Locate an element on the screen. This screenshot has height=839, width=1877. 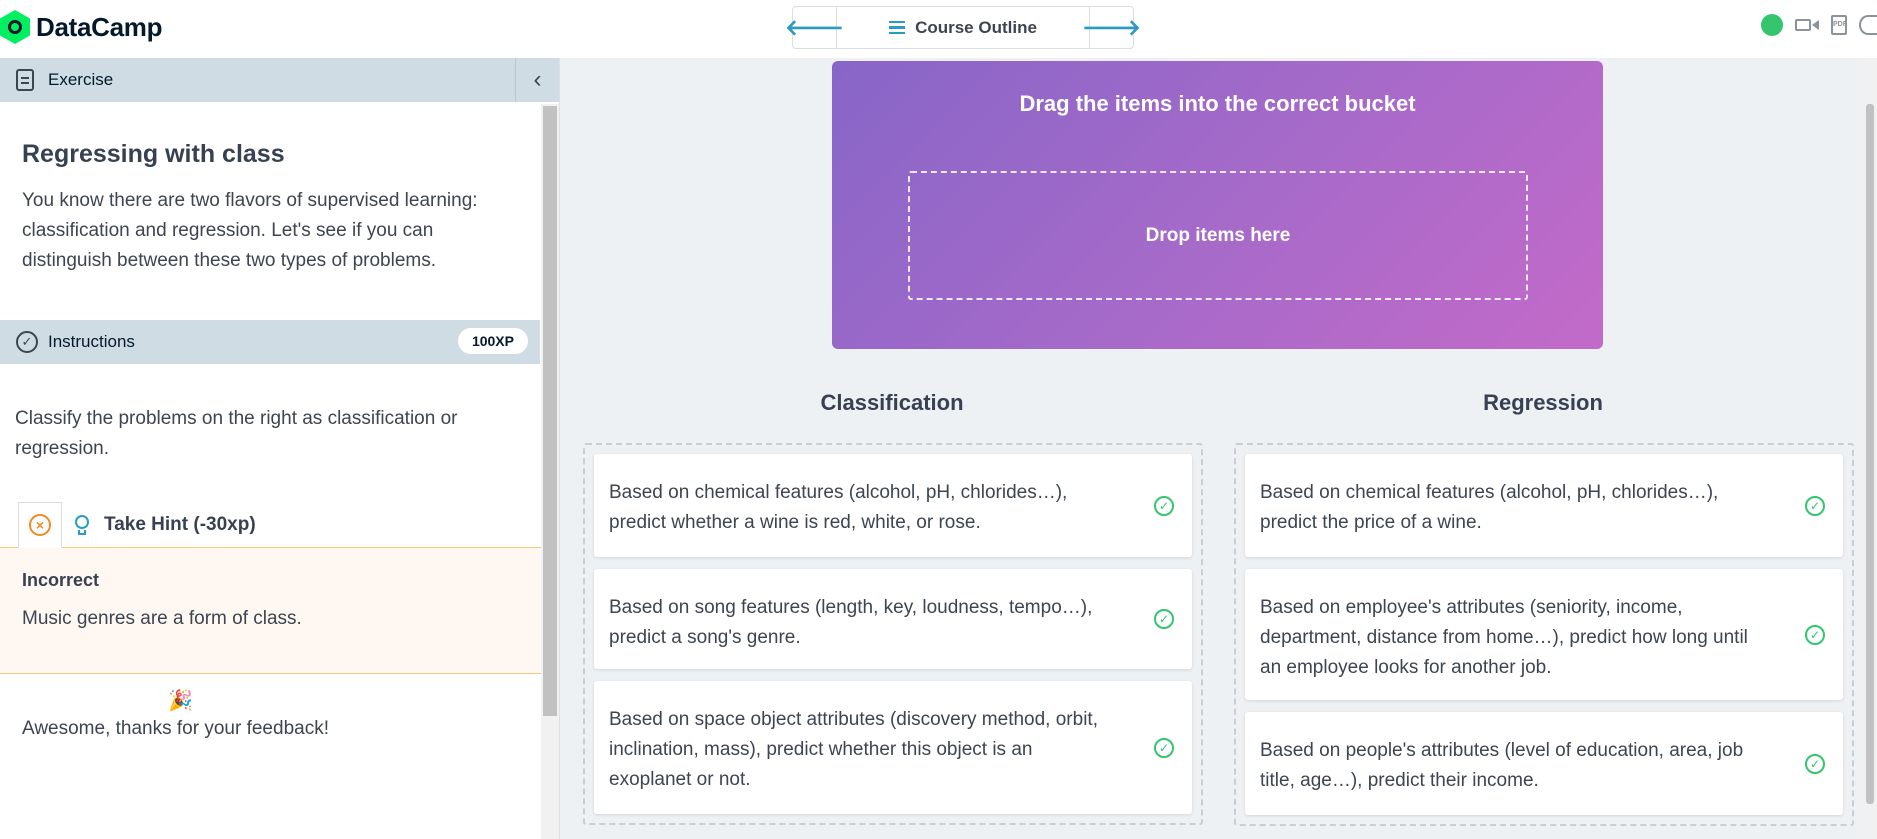
drop-zone-label: Drop items here is located at coordinates (1218, 235).